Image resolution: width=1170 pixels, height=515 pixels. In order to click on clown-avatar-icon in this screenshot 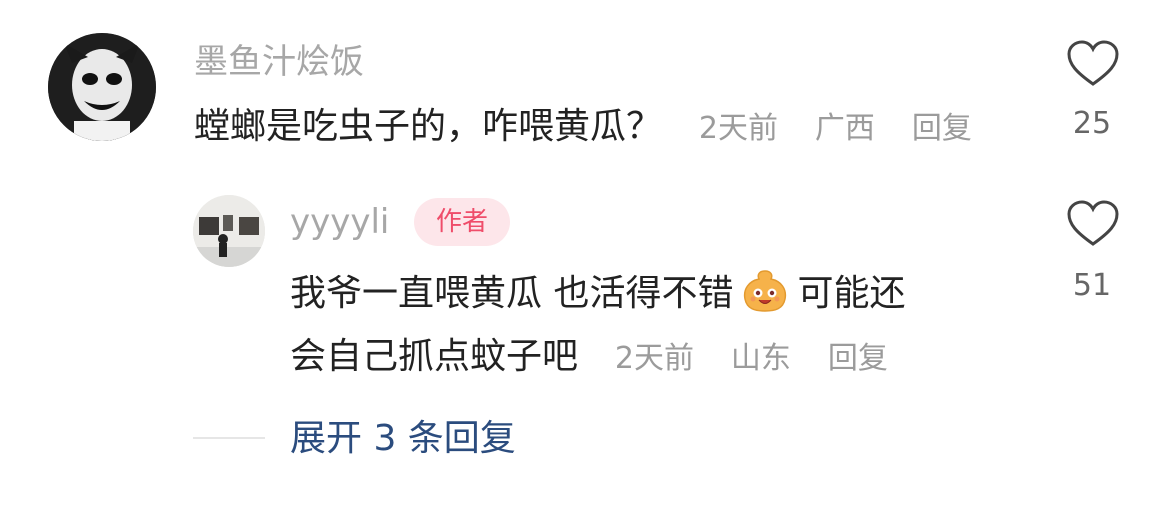, I will do `click(102, 87)`.